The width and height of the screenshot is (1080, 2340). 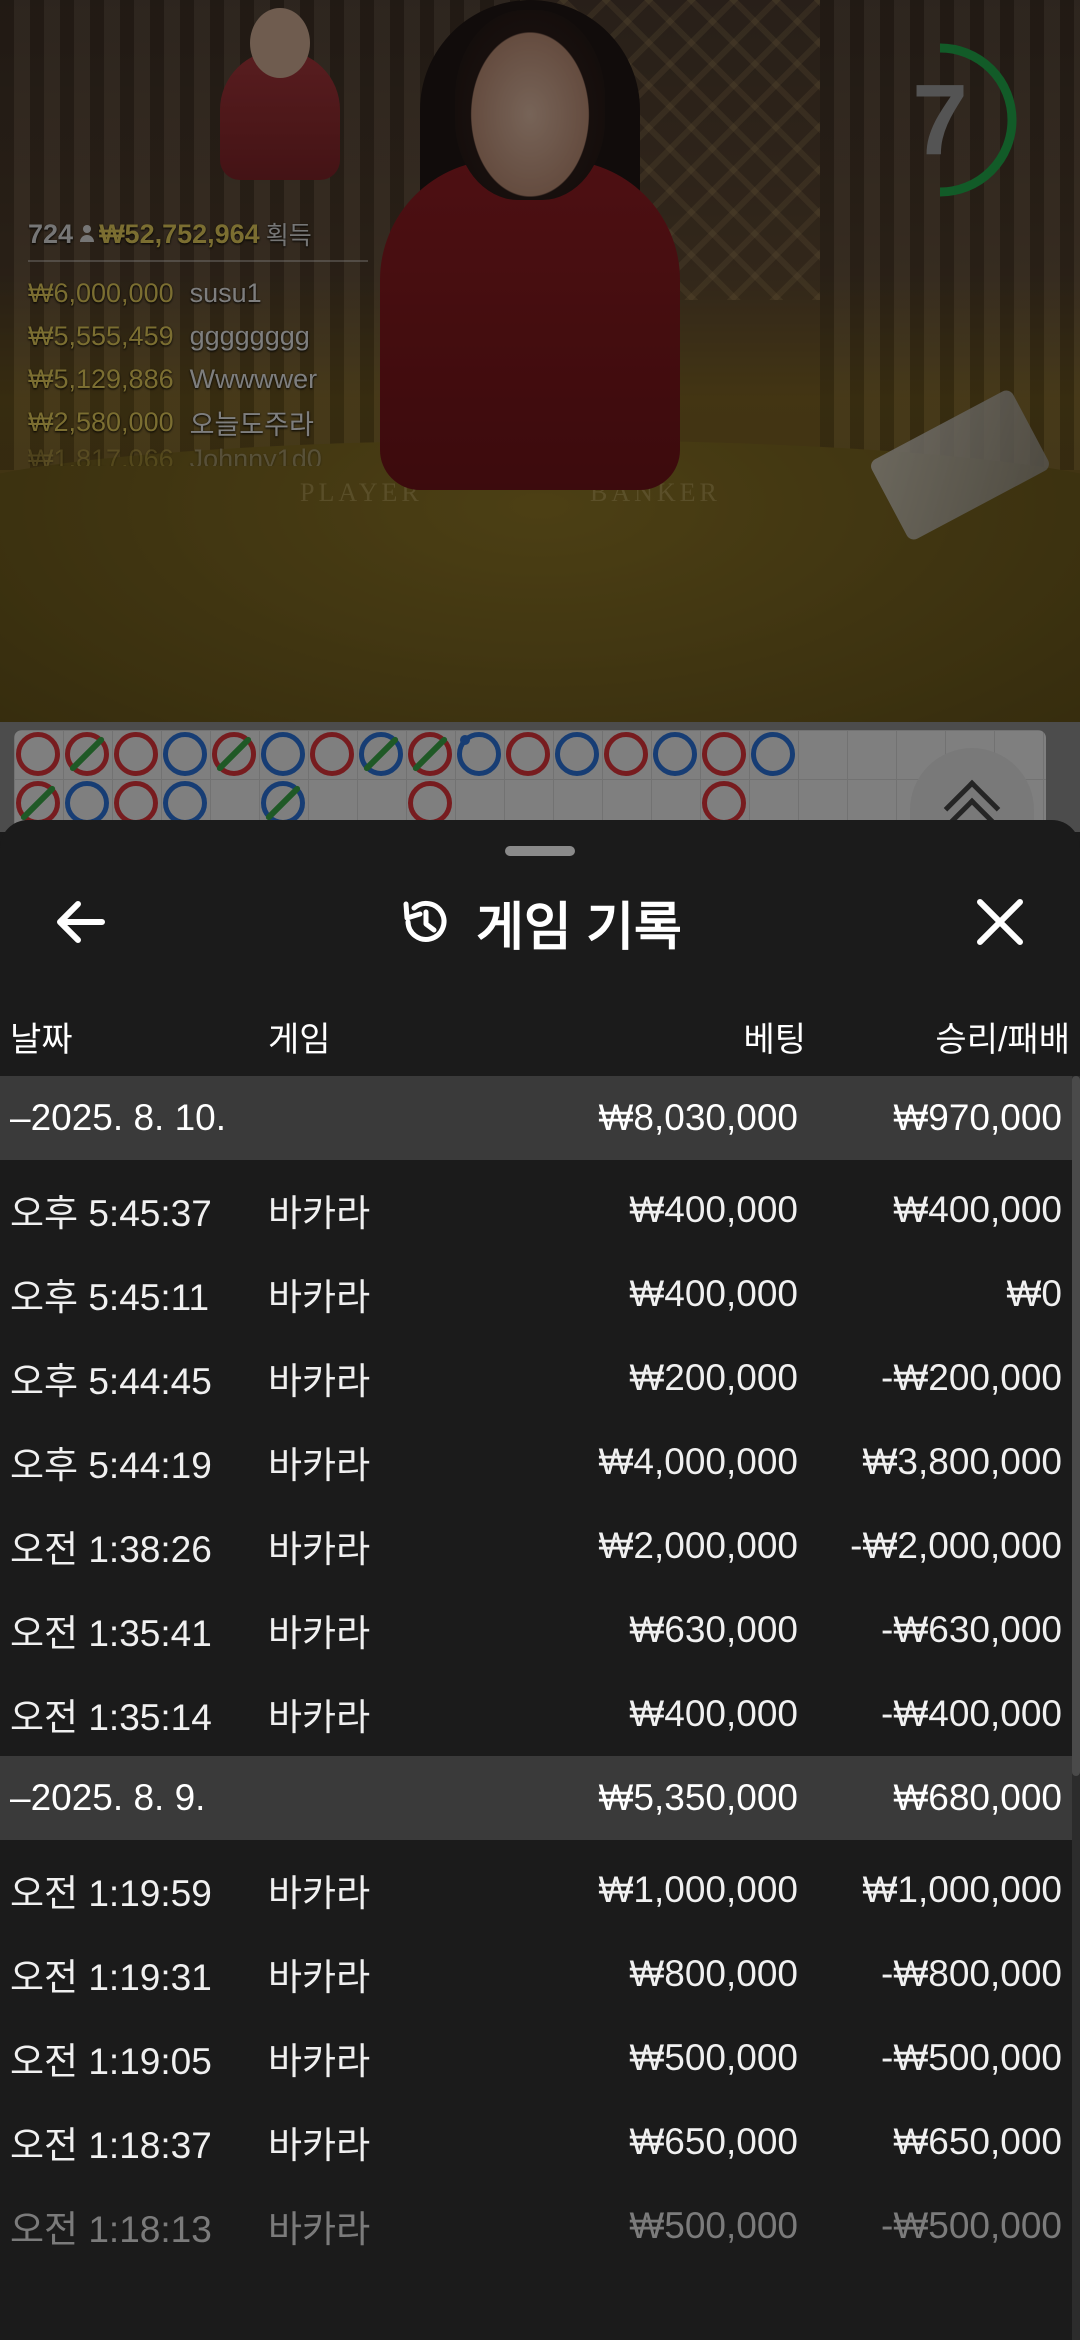 What do you see at coordinates (971, 1973) in the screenshot?
I see `row-winloss: -₩800,000` at bounding box center [971, 1973].